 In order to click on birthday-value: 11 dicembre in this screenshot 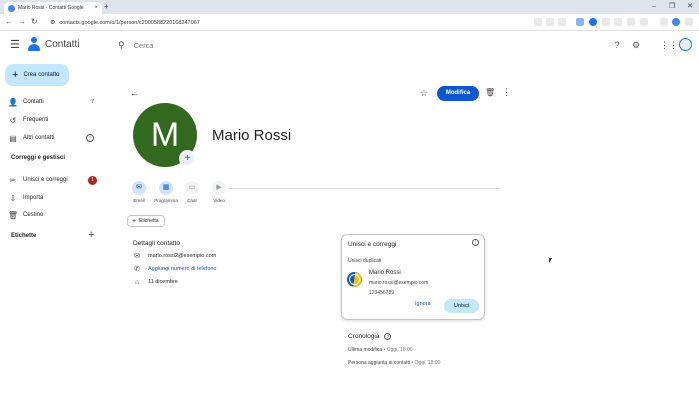, I will do `click(163, 282)`.